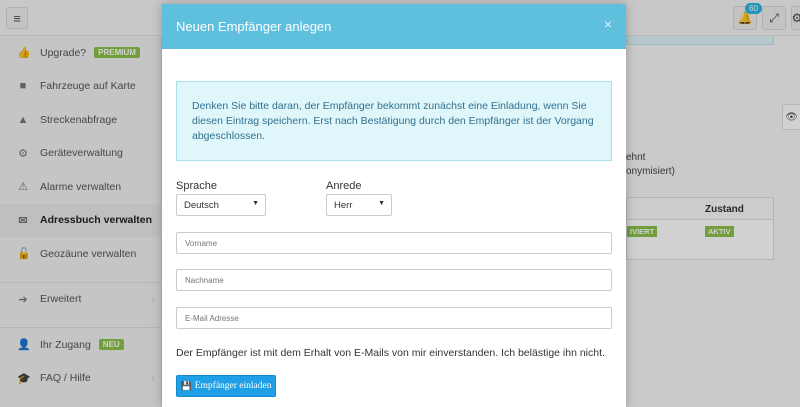 The width and height of the screenshot is (800, 407). Describe the element at coordinates (254, 26) in the screenshot. I see `modal-title: Neuen Empfänger anlegen` at that location.